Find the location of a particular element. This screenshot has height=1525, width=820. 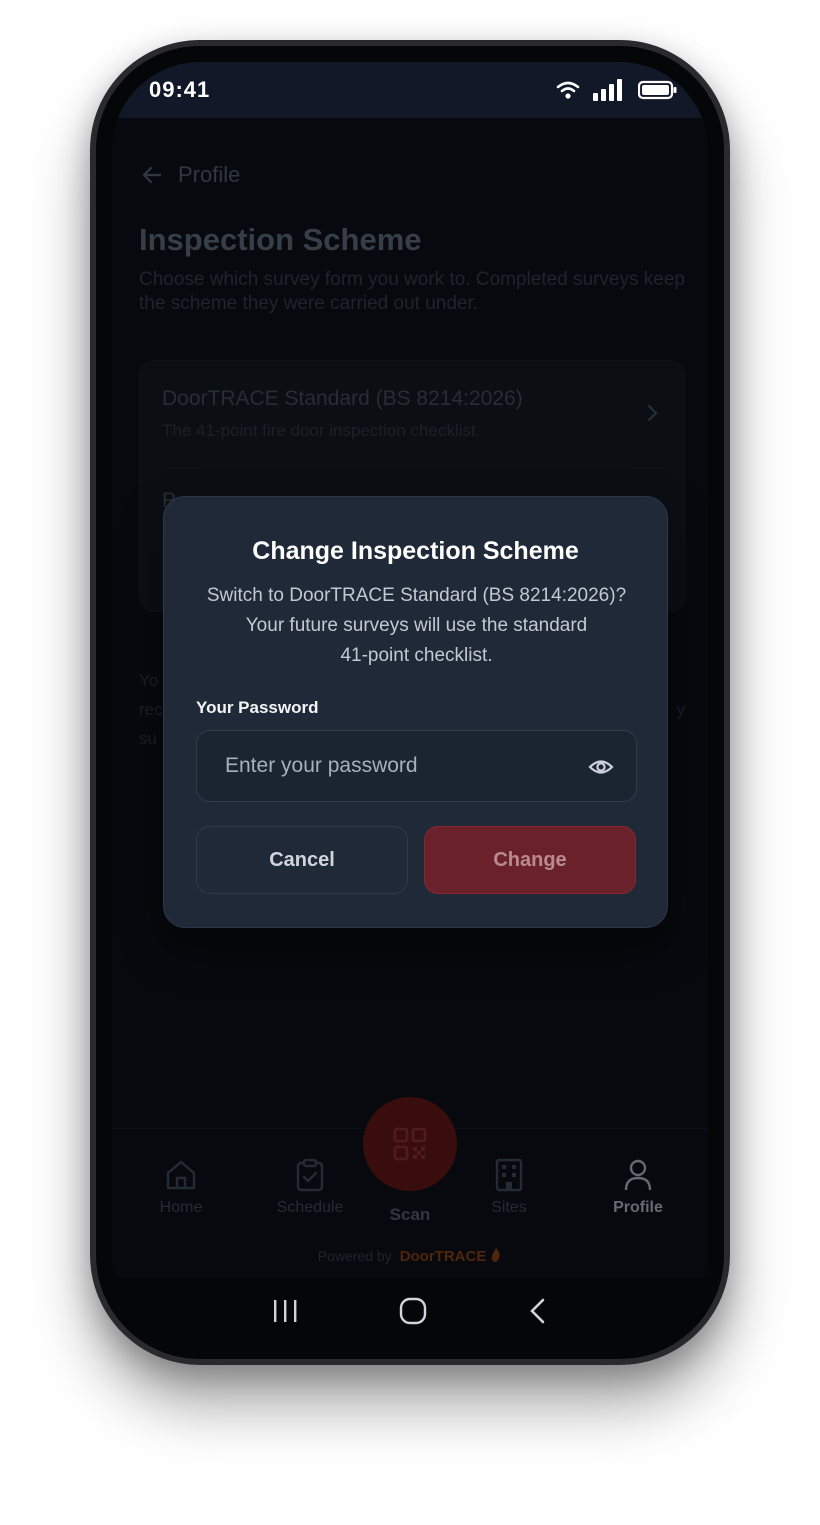

signal-icon is located at coordinates (607, 90).